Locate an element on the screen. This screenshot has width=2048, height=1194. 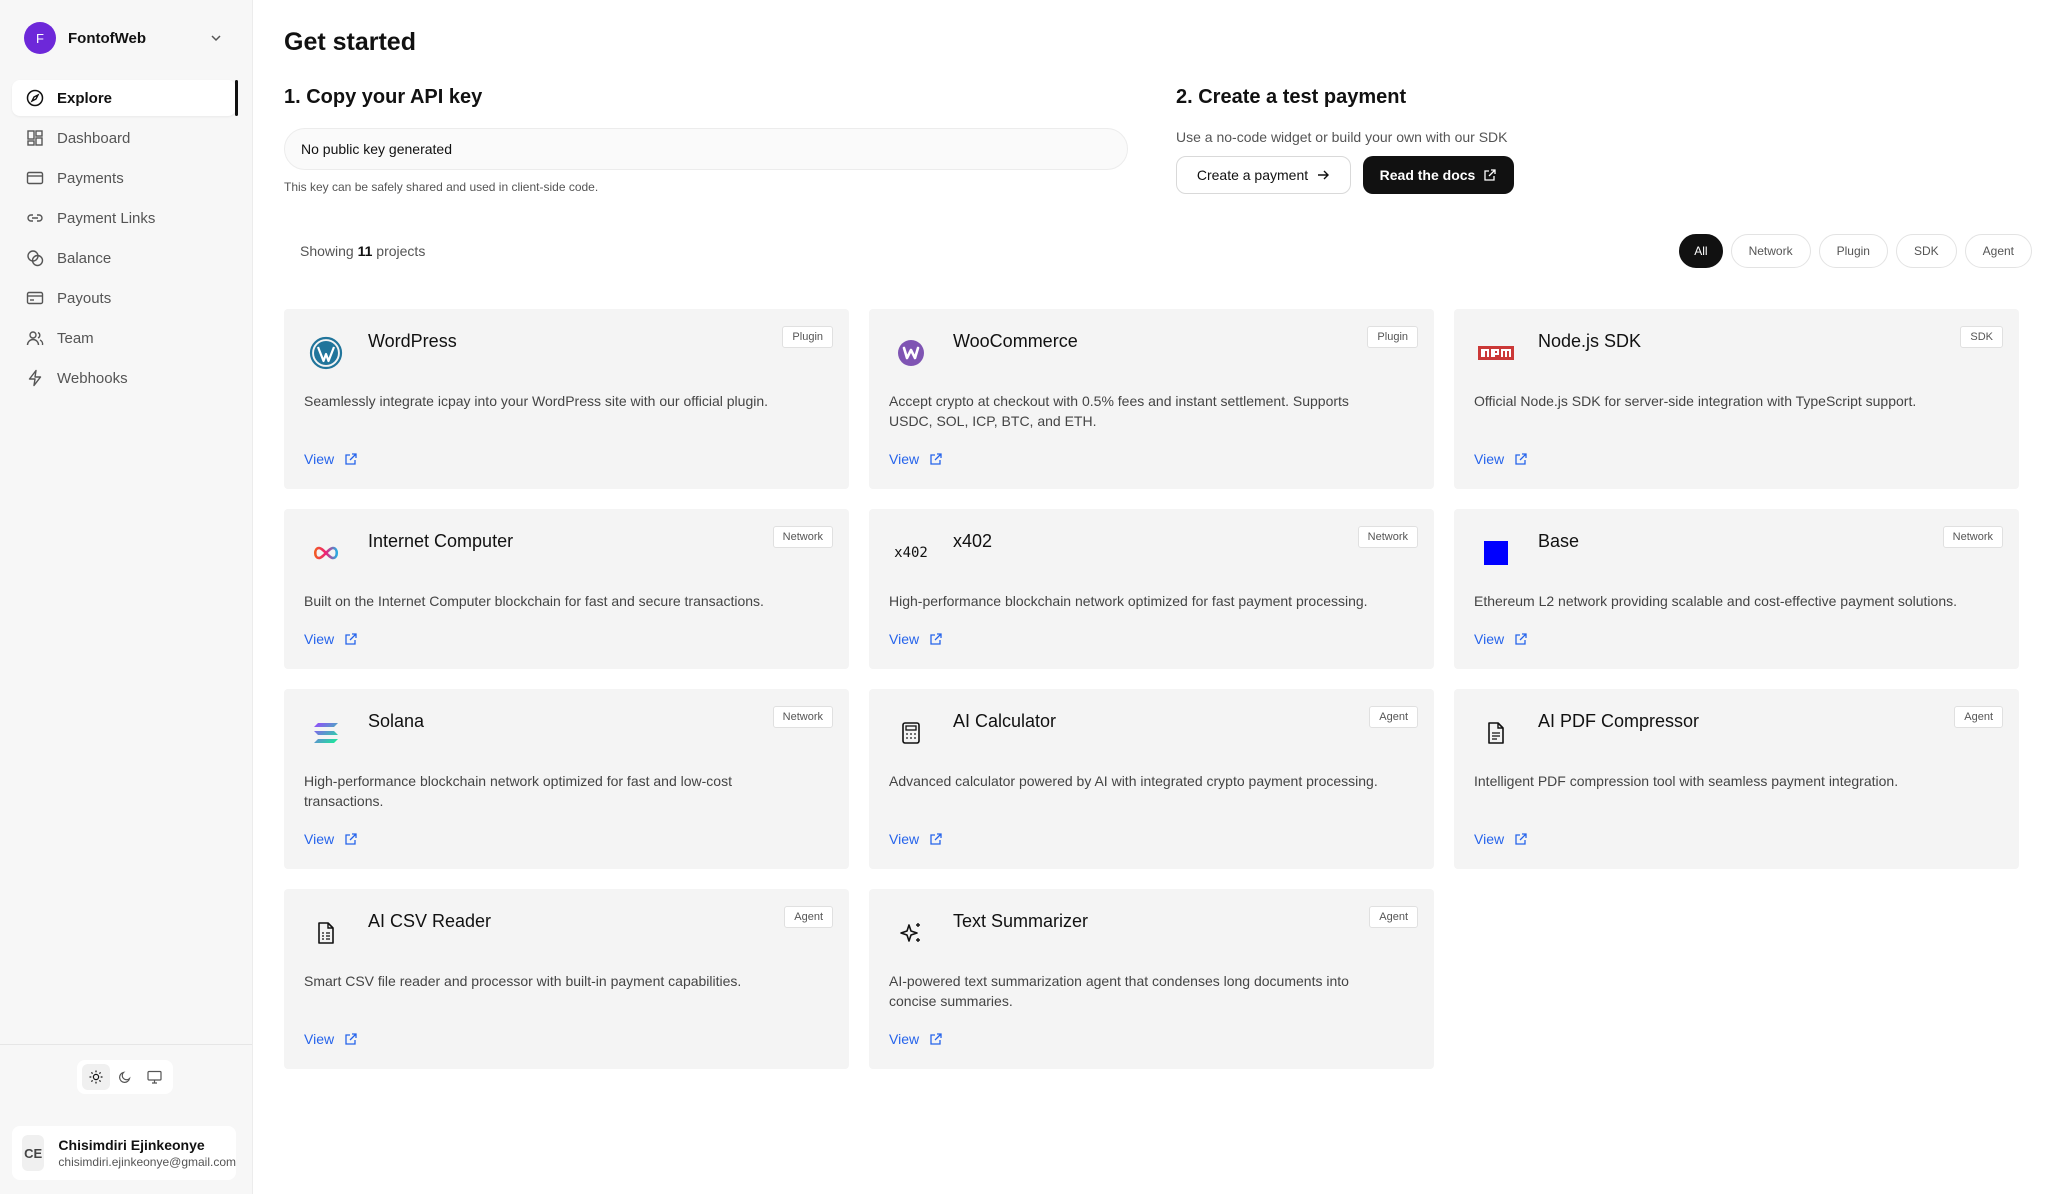
project-title: Node.js SDK is located at coordinates (1590, 341).